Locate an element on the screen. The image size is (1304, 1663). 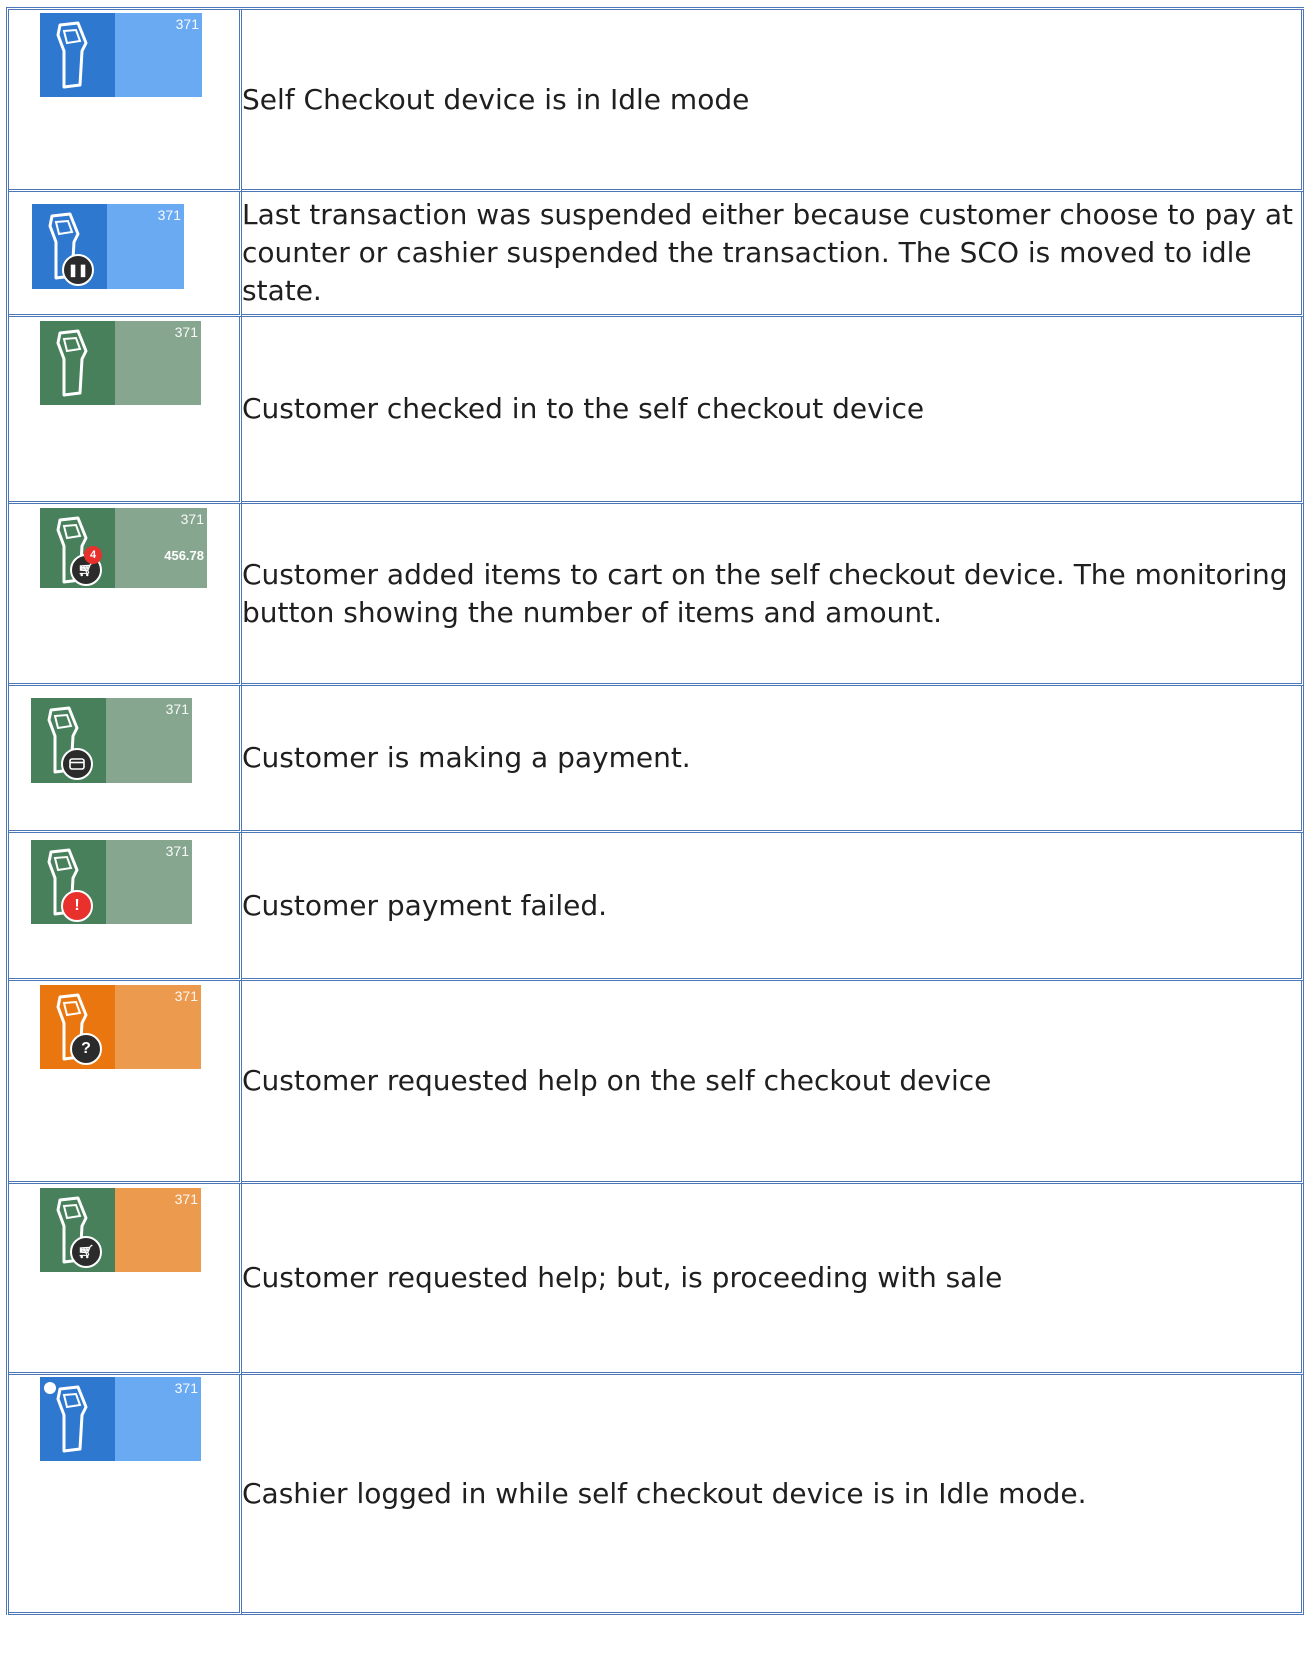
cart-amount: 456.78 is located at coordinates (184, 555).